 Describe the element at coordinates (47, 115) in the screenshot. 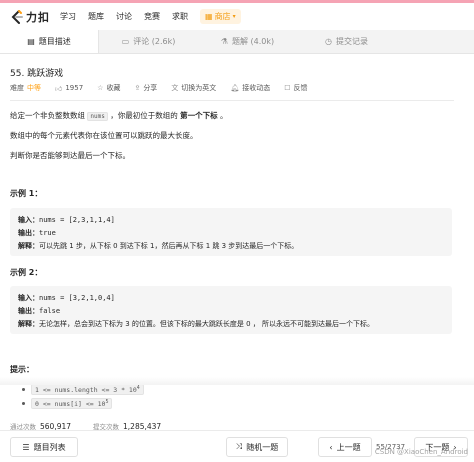

I see `desc-text: 给定一个非负整数数组` at that location.